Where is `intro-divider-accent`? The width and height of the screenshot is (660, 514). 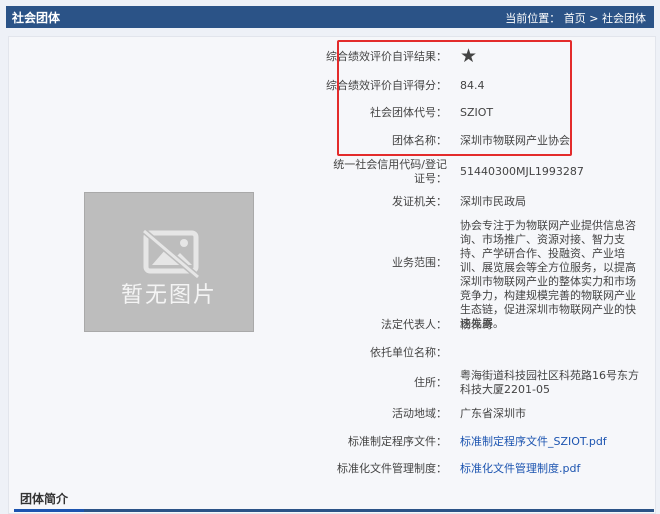
intro-divider-accent is located at coordinates (49, 510).